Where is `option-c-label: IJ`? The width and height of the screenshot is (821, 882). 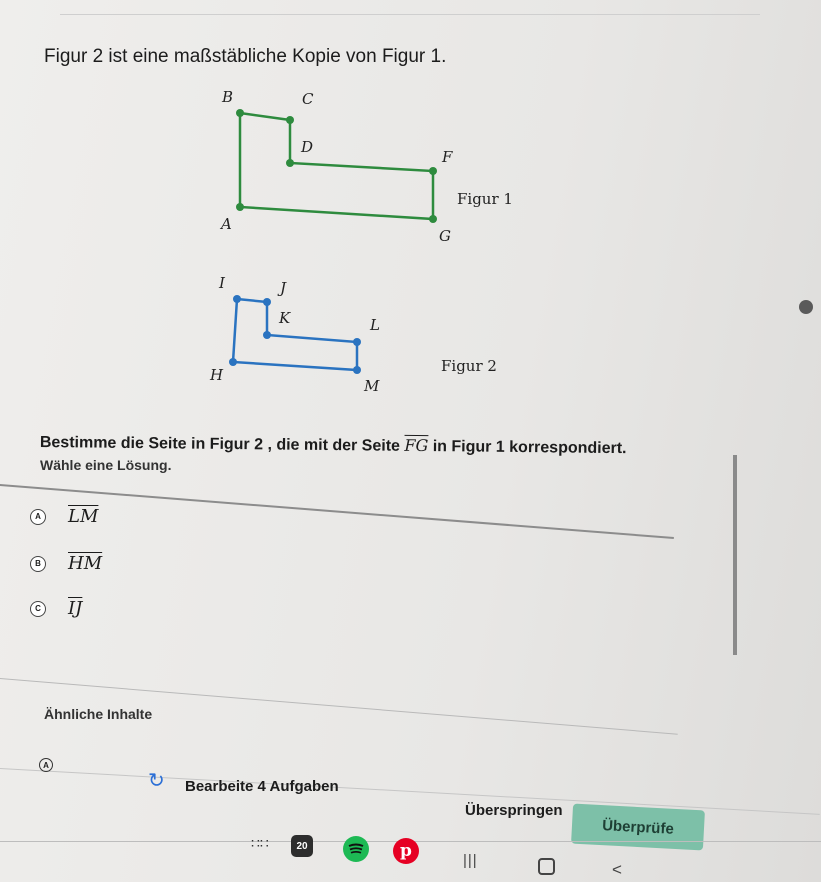
option-c-label: IJ is located at coordinates (75, 608).